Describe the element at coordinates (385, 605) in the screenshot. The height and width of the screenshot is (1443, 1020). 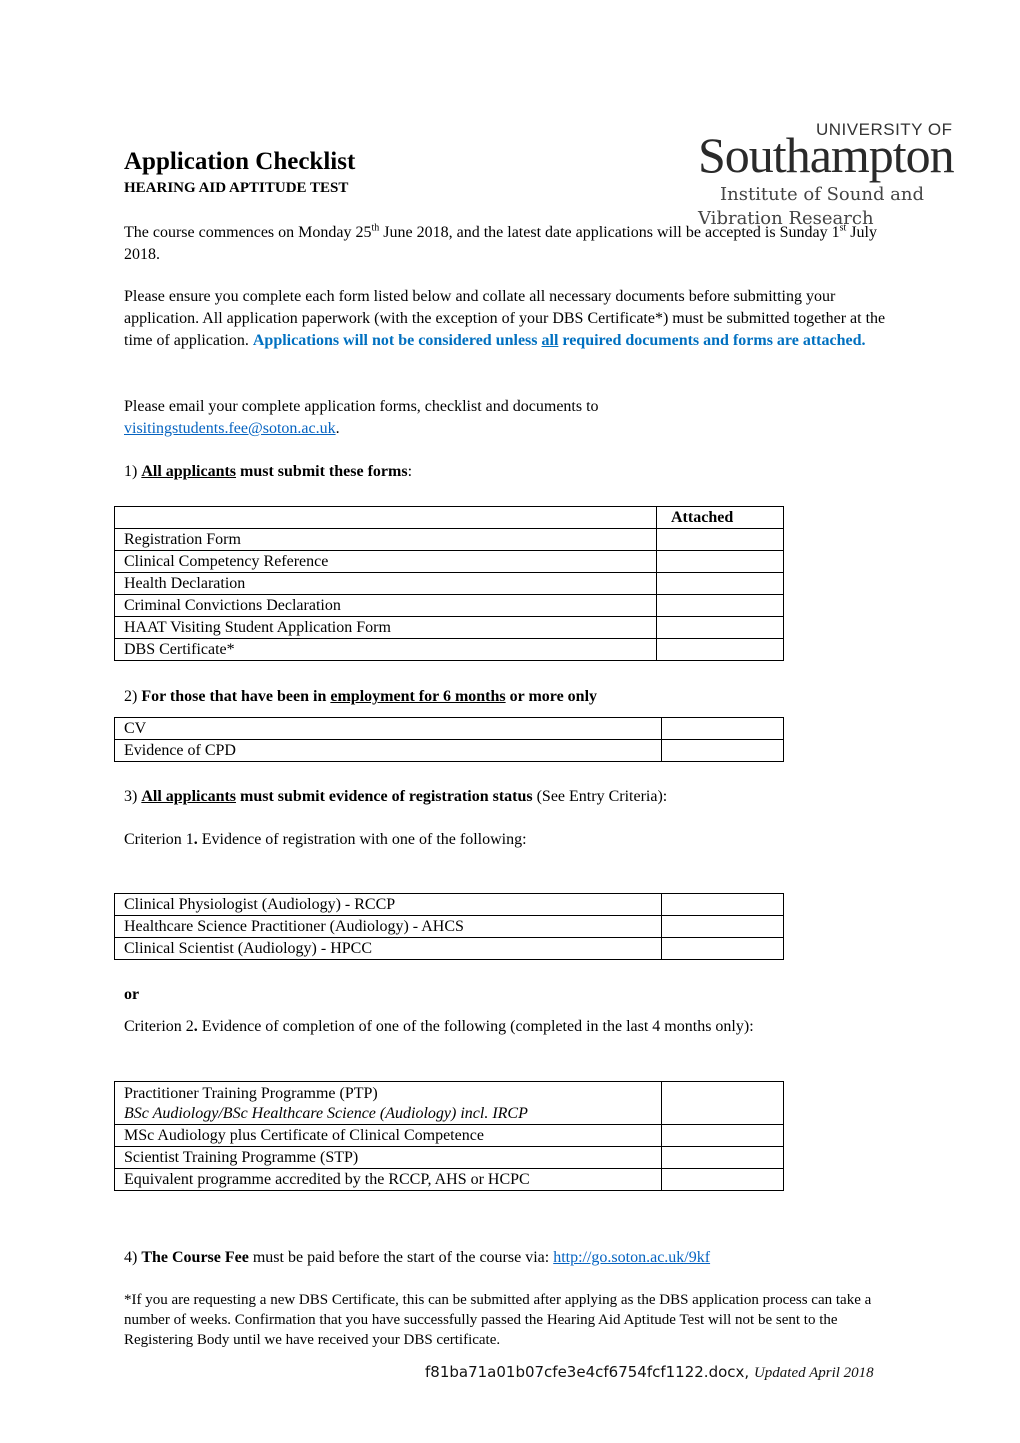
I see `form-name: Criminal Convictions Declaration` at that location.